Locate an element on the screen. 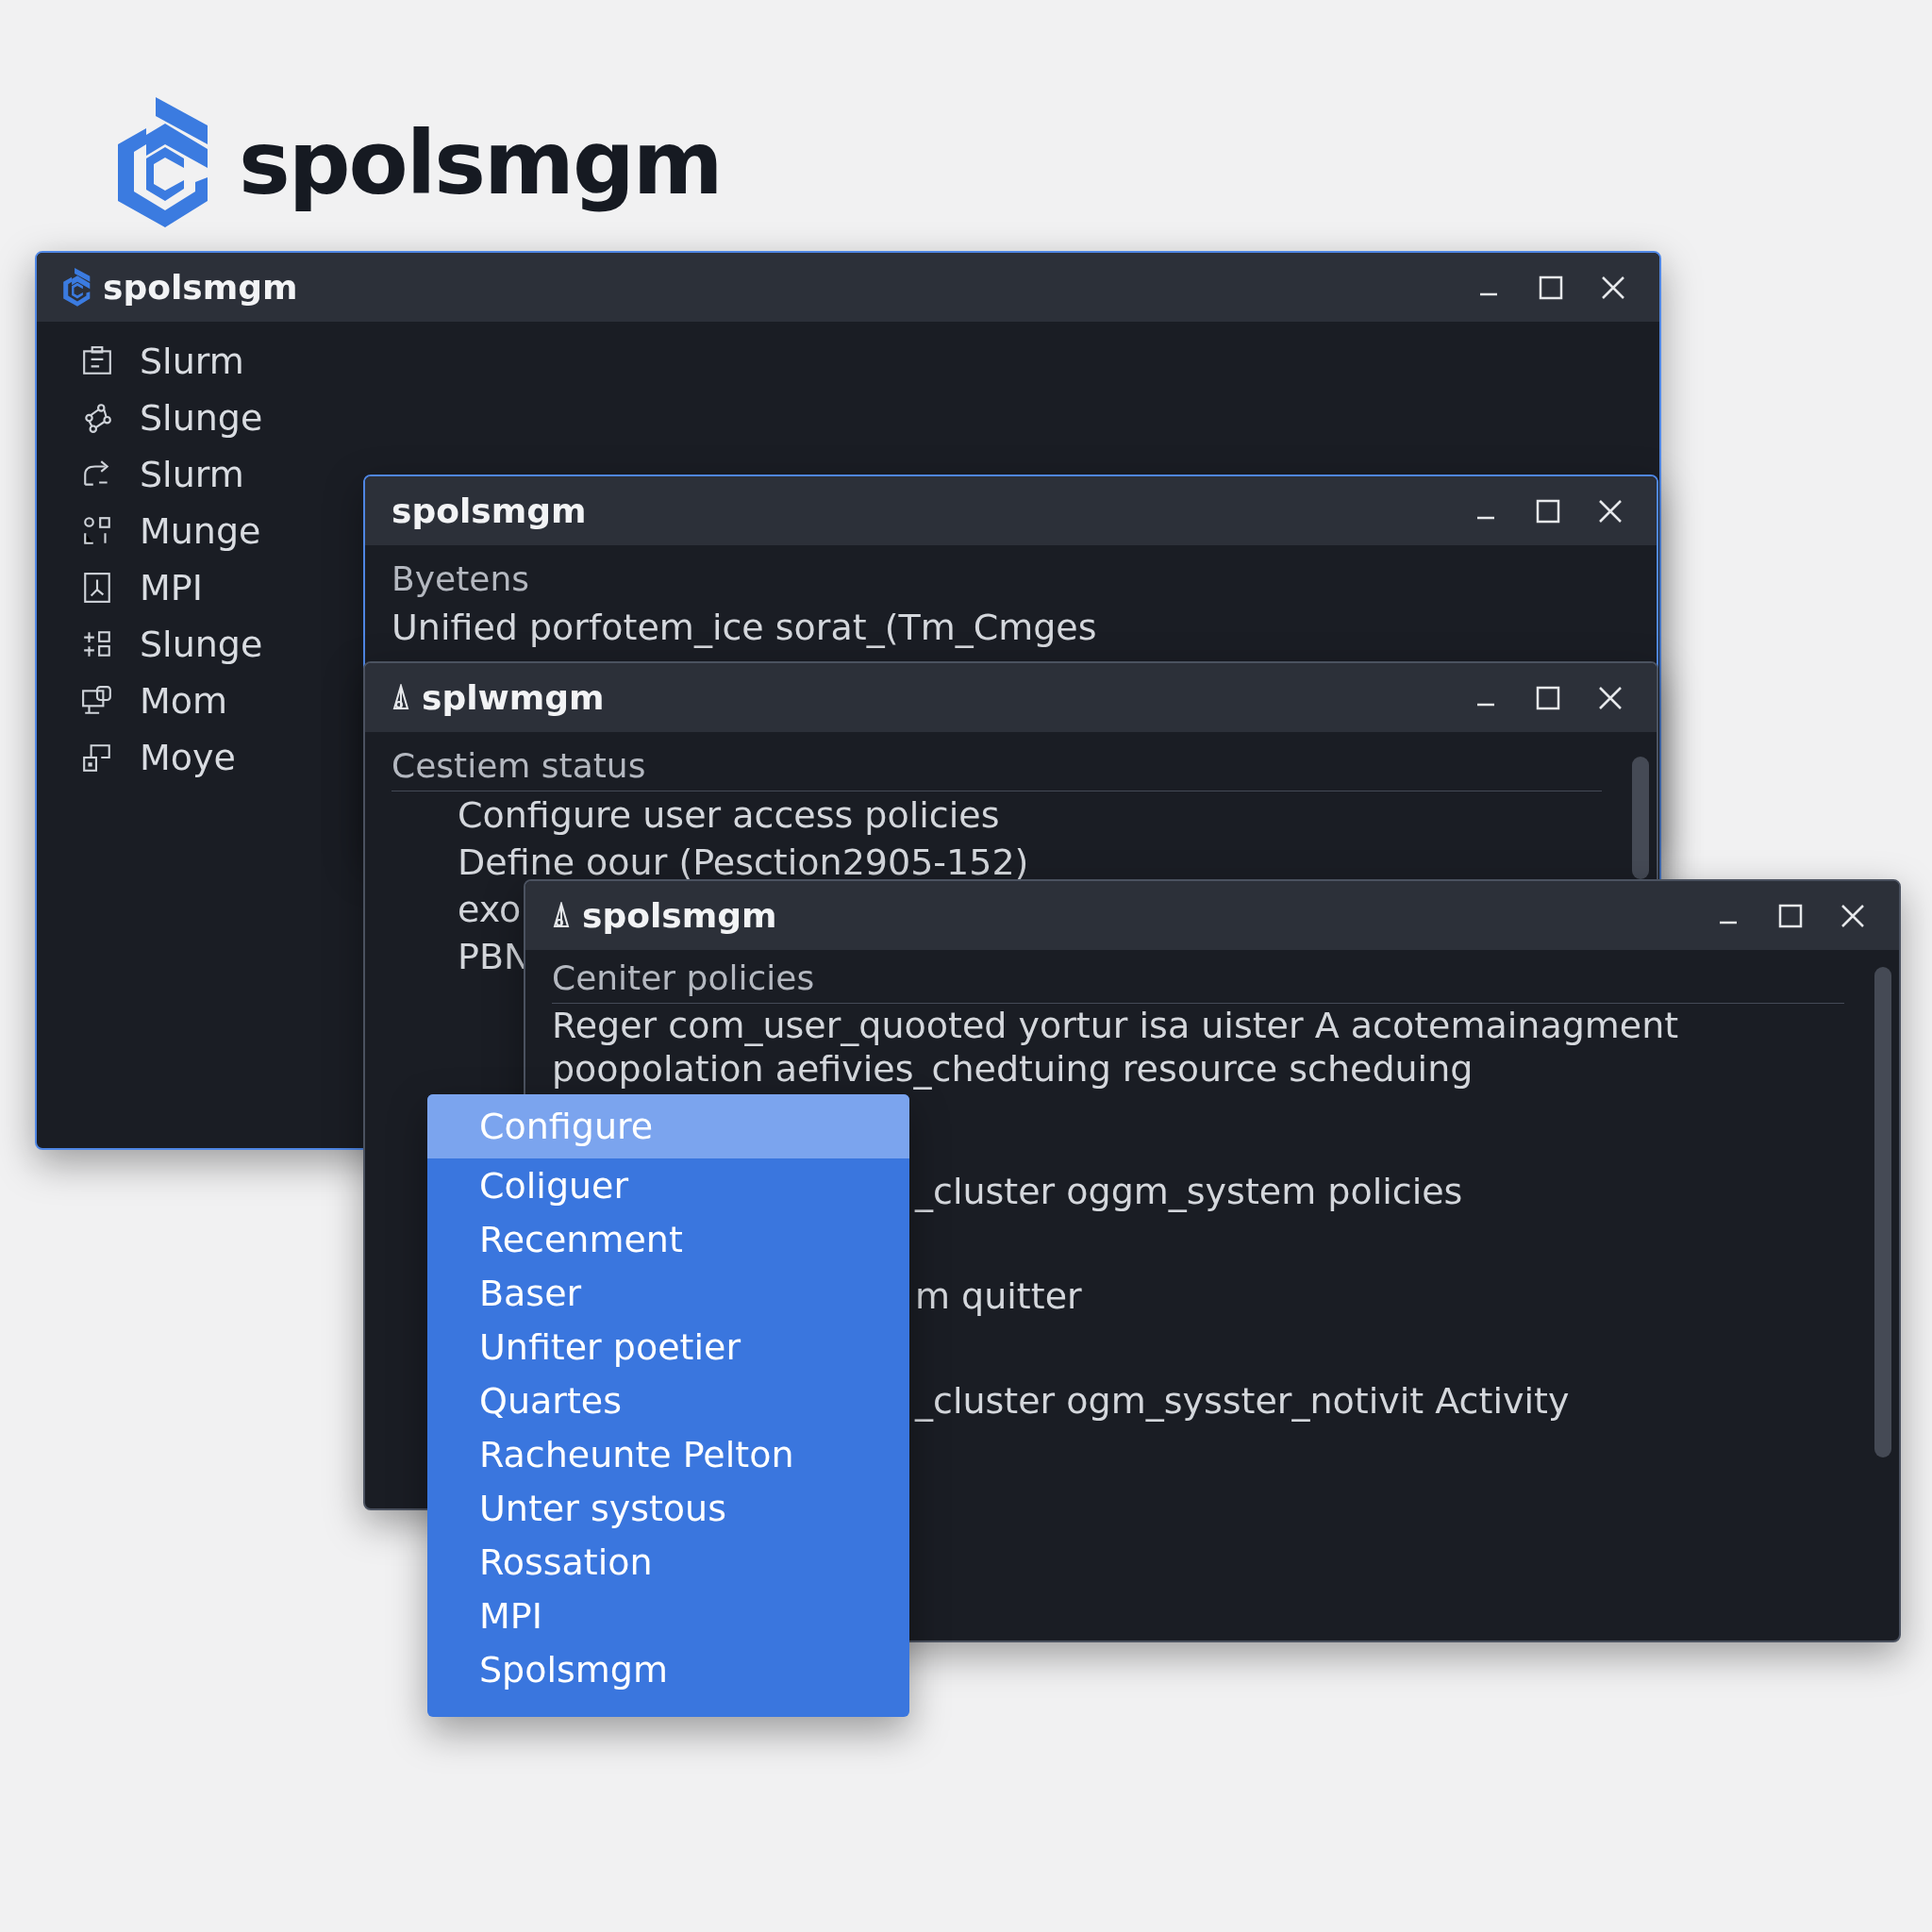 The height and width of the screenshot is (1932, 1932). menu-item: Coliguer is located at coordinates (668, 1185).